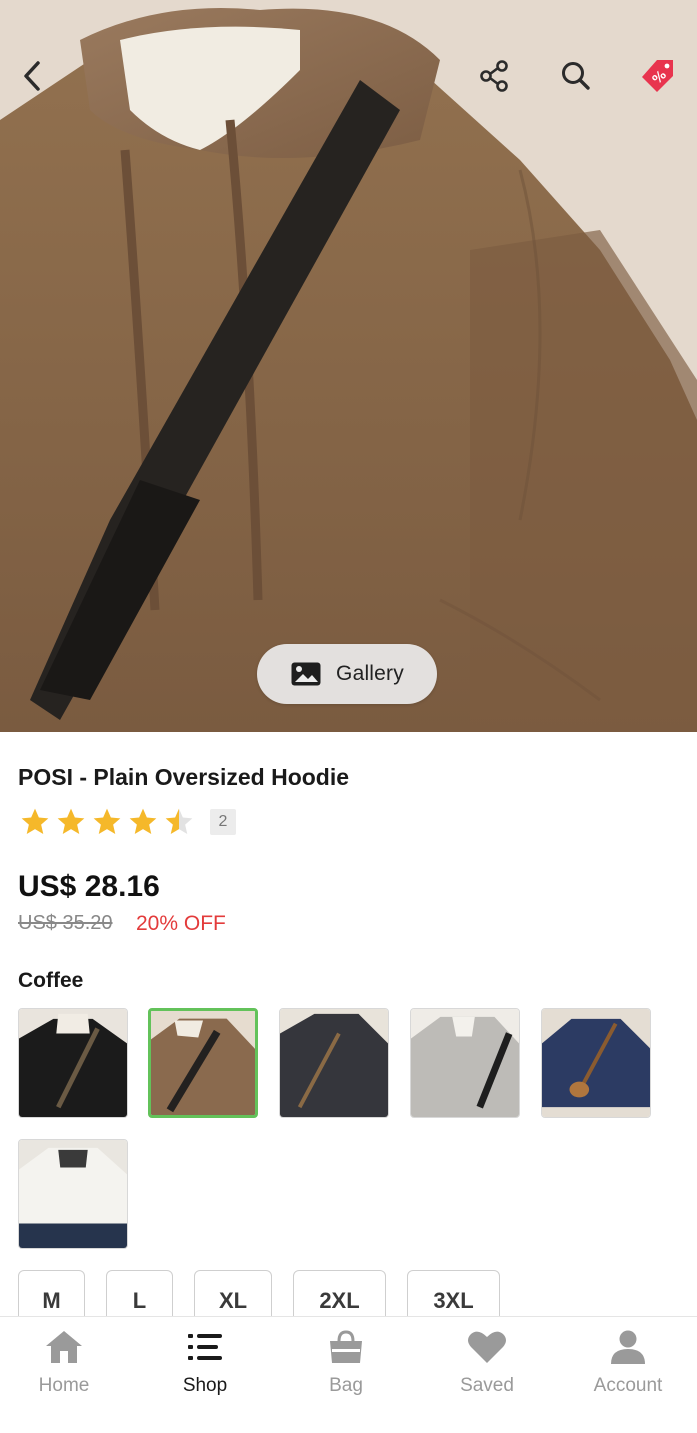  I want to click on nav-item-shop: Shop, so click(205, 1363).